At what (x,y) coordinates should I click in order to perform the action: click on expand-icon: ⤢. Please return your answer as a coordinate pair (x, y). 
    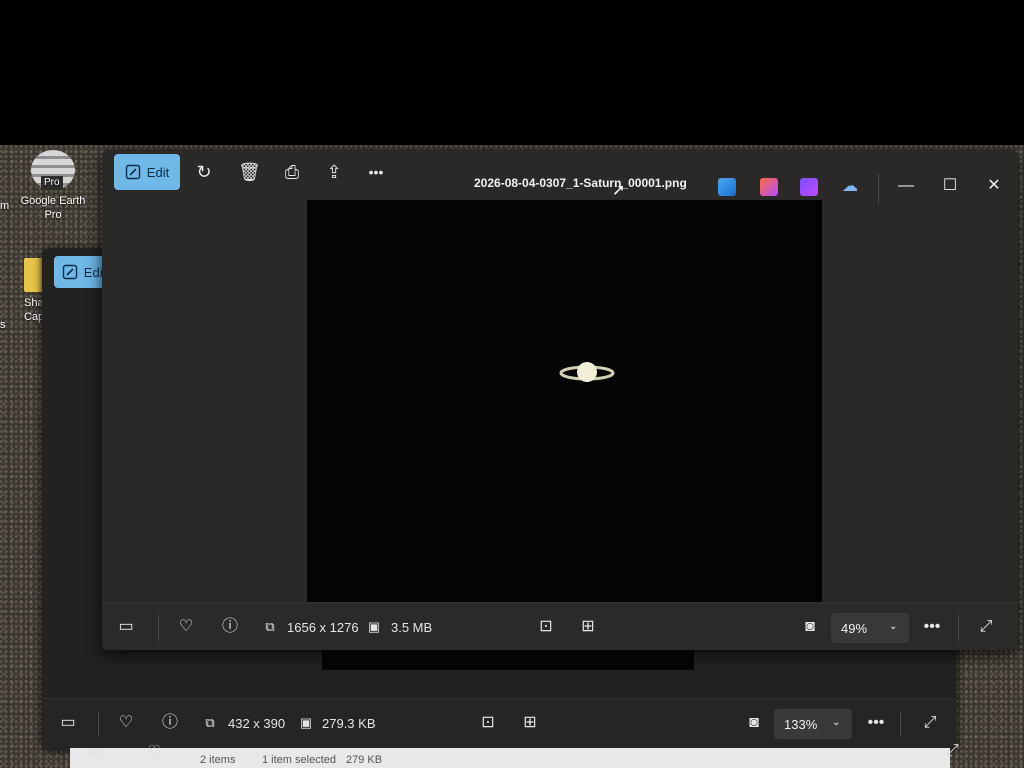
    Looking at the image, I should click on (952, 751).